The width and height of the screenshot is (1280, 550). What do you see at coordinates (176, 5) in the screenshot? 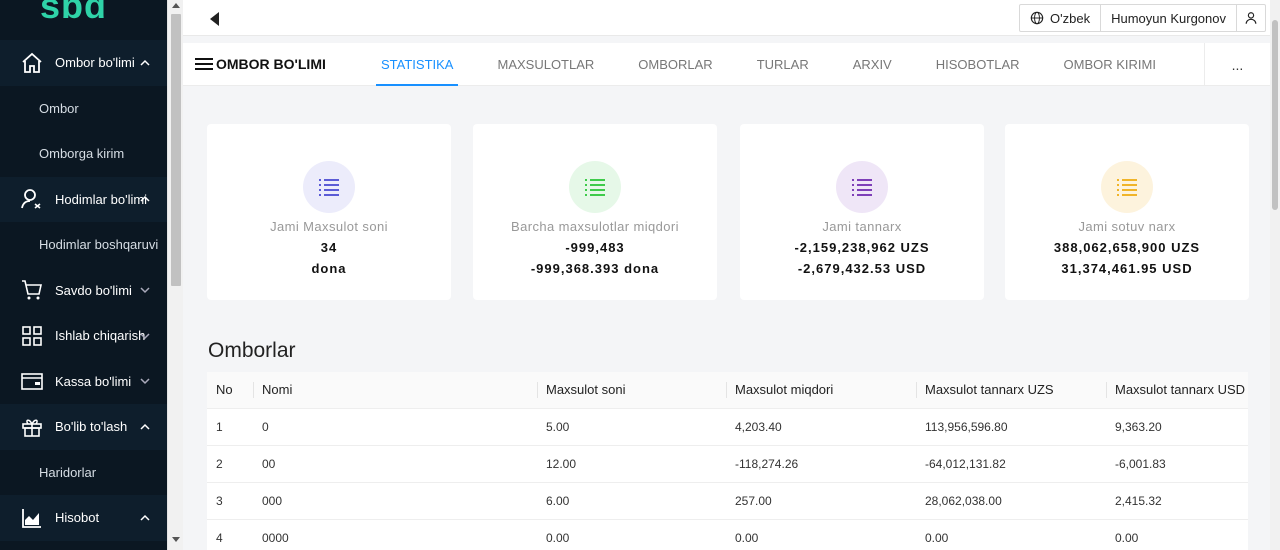
I see `scroll-up-arrow-icon` at bounding box center [176, 5].